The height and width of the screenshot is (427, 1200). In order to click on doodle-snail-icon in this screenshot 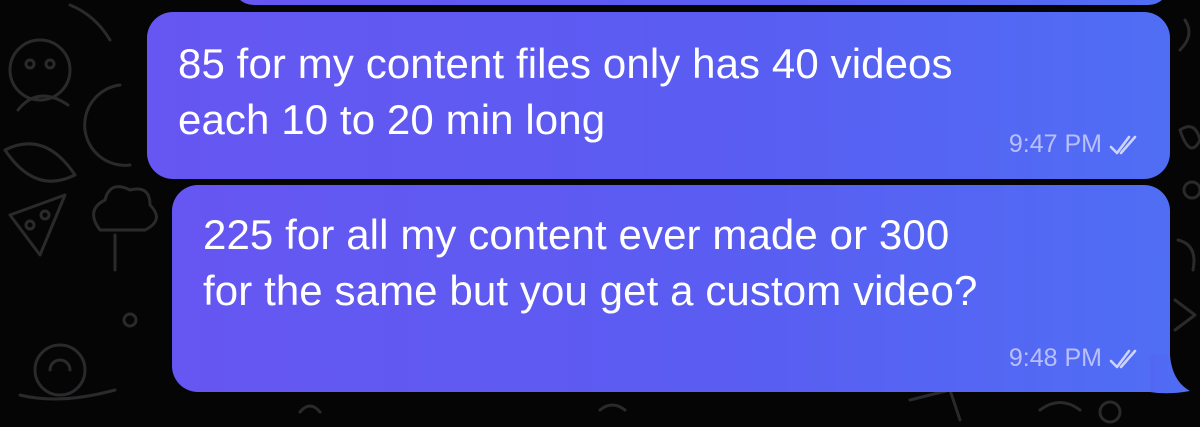, I will do `click(60, 370)`.